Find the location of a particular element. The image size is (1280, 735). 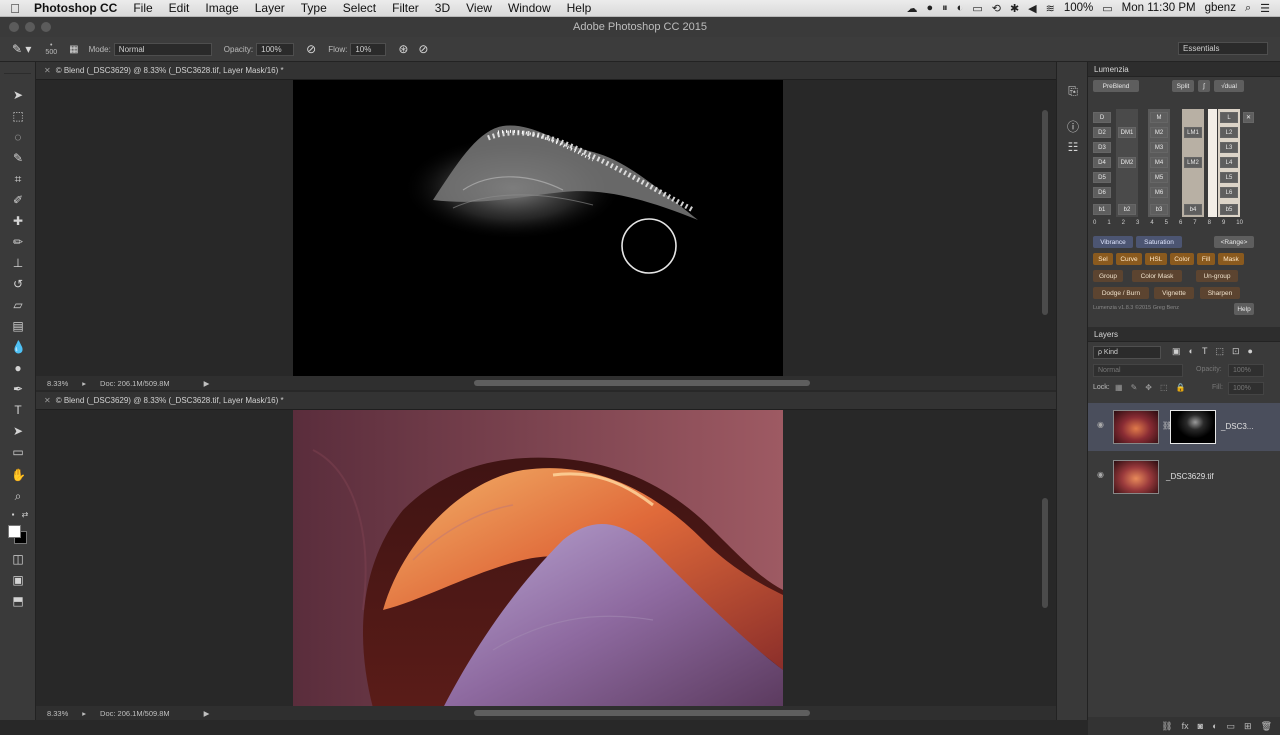

horizontal-scrollbar-bottom is located at coordinates (642, 713).